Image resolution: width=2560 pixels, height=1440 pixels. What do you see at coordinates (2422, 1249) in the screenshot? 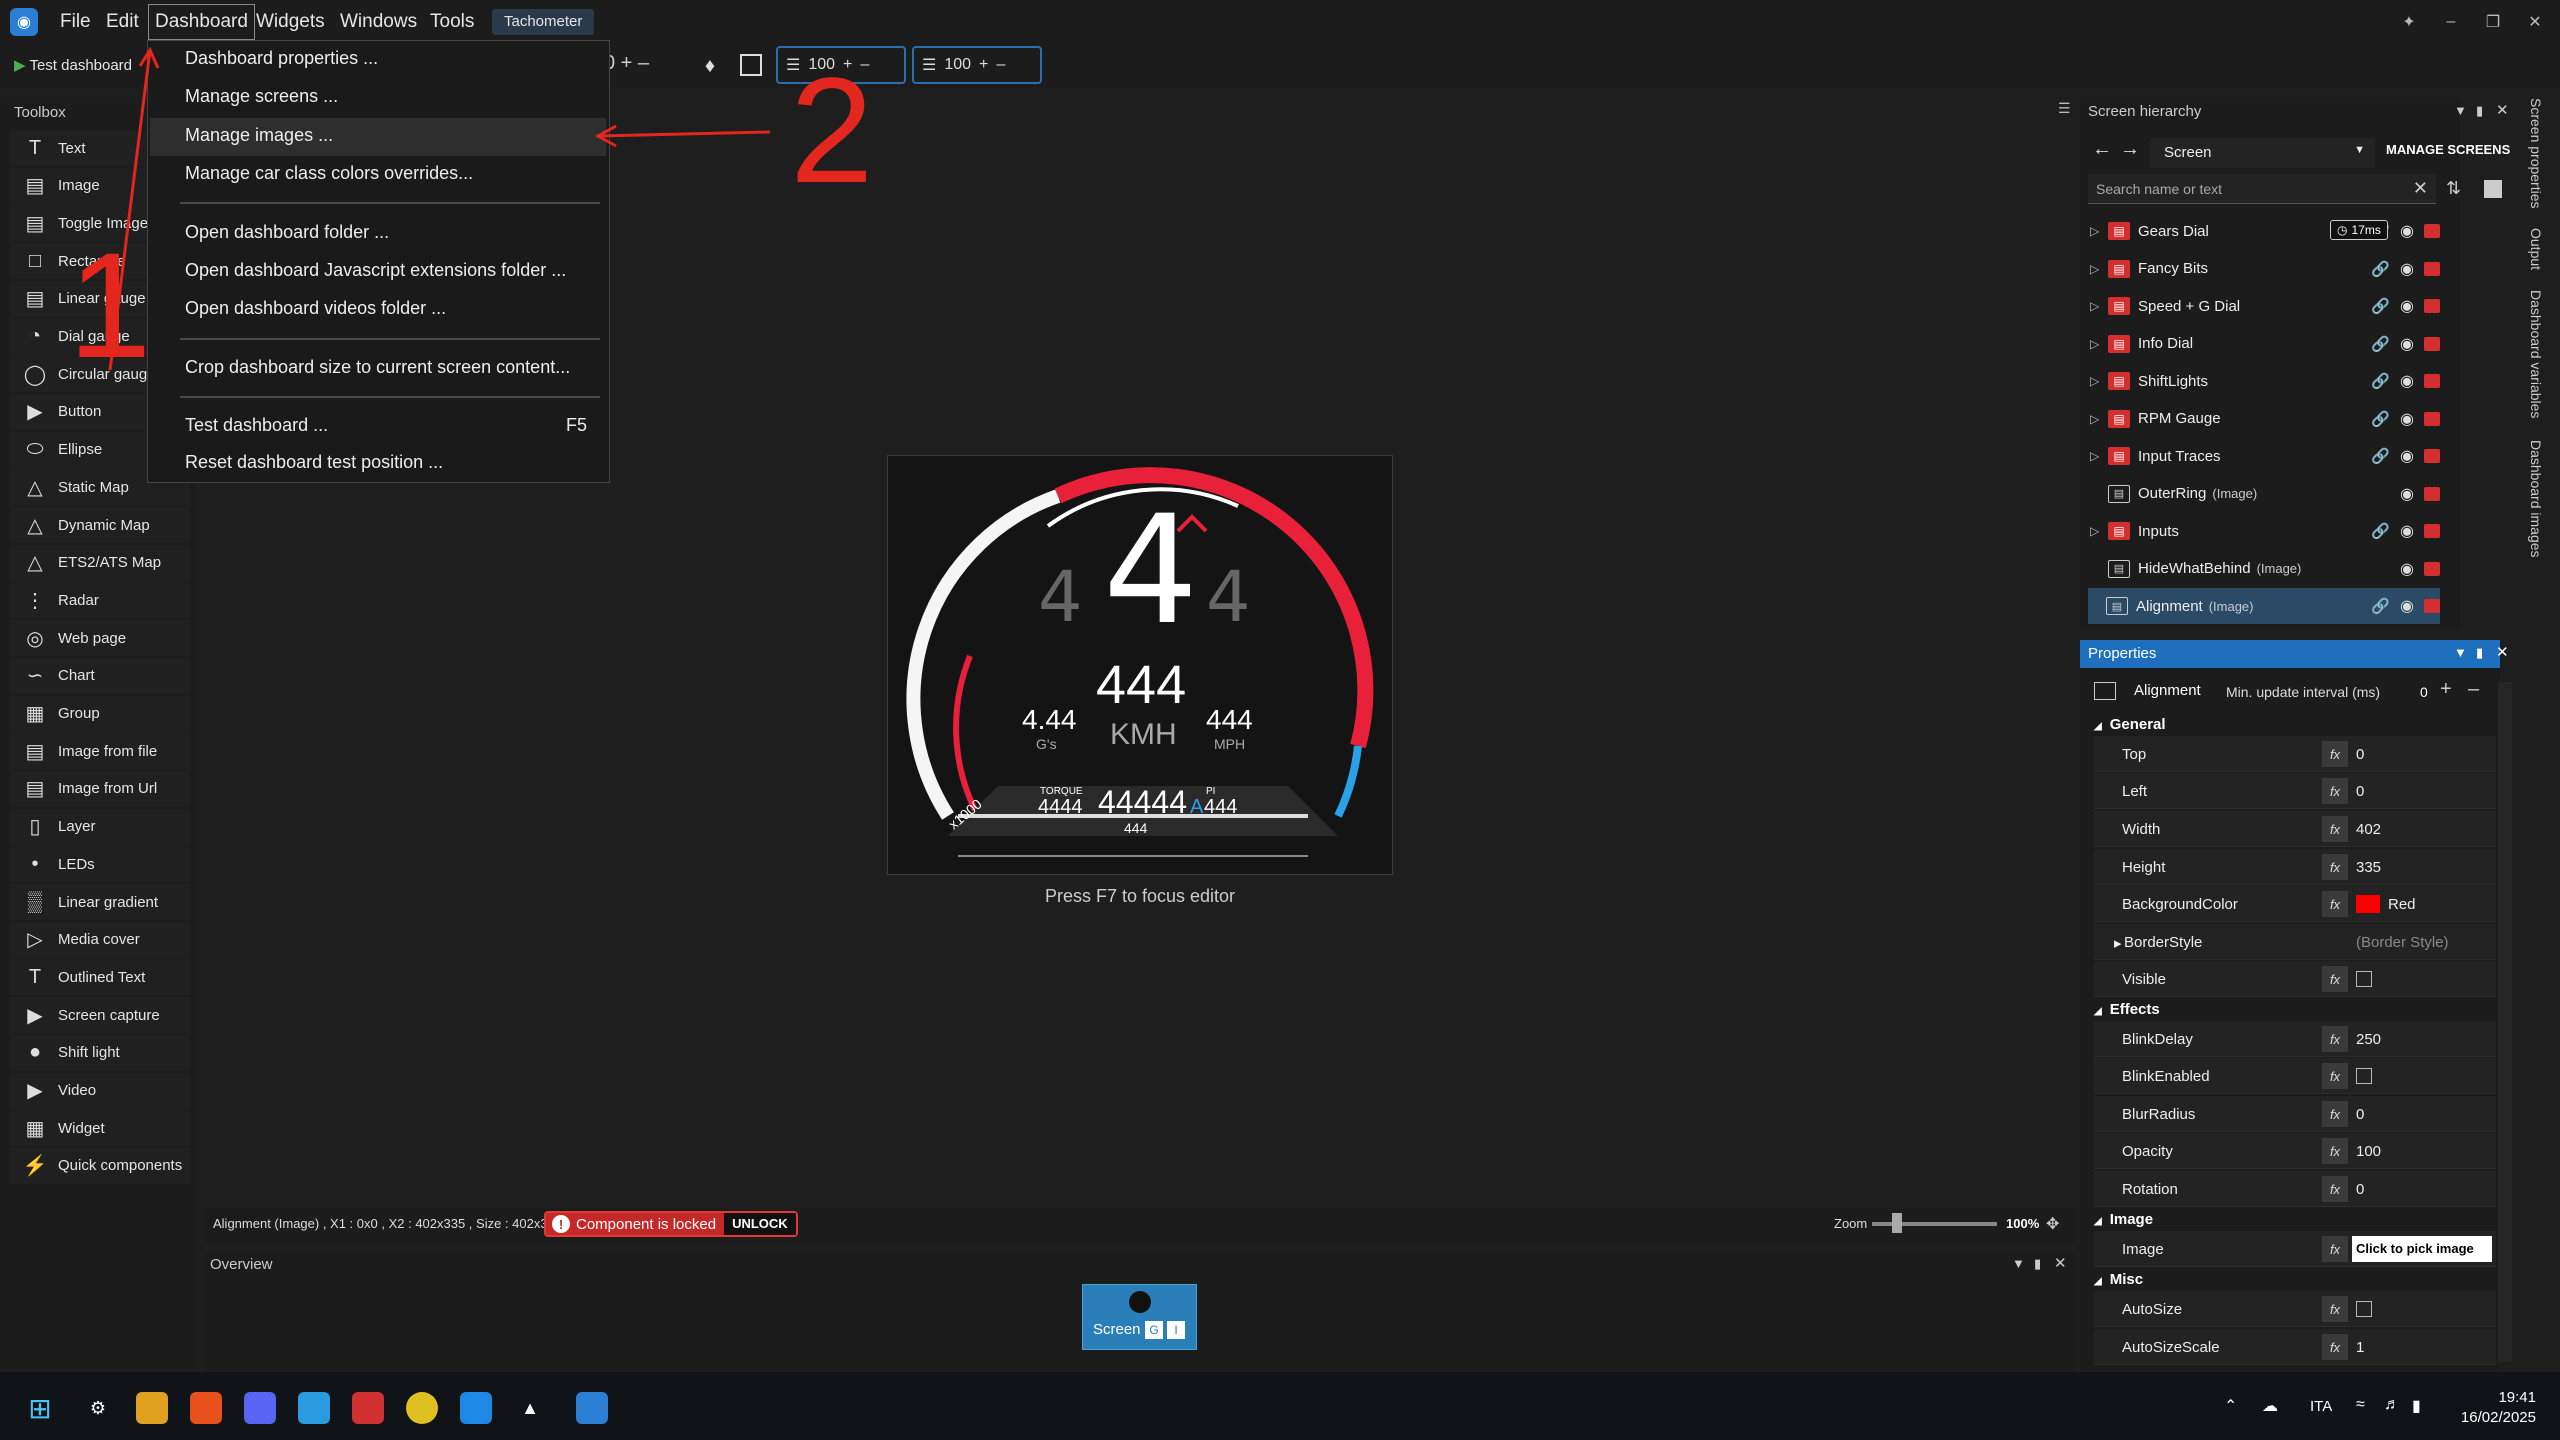
I see `pick-image-button: Click to pick image` at bounding box center [2422, 1249].